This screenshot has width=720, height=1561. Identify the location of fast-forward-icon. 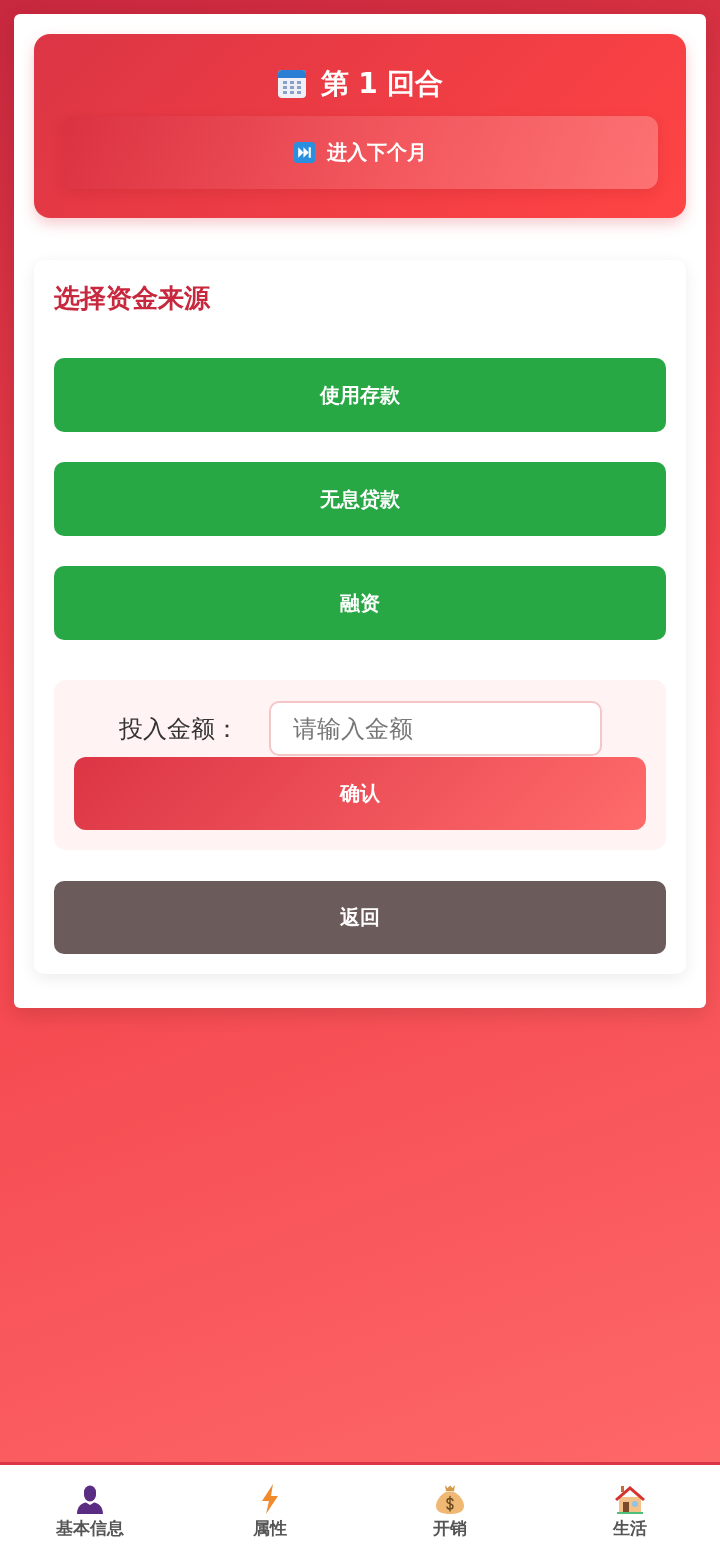
(304, 152).